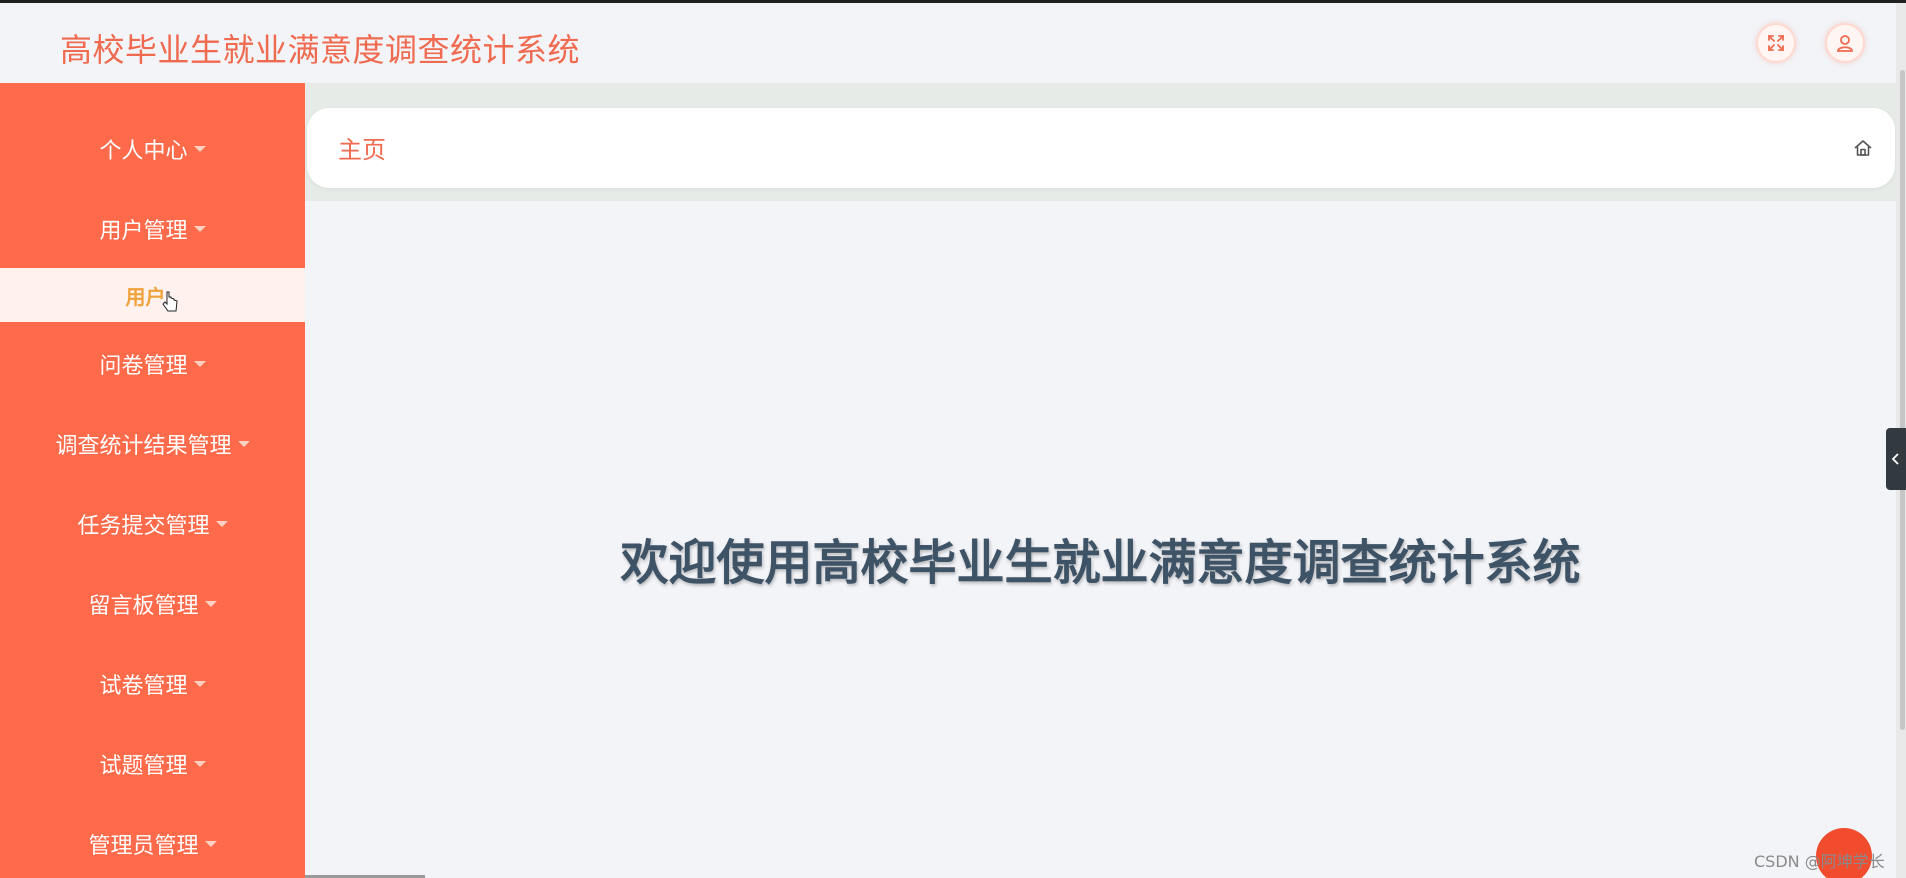 Image resolution: width=1906 pixels, height=878 pixels. I want to click on user-icon, so click(1845, 43).